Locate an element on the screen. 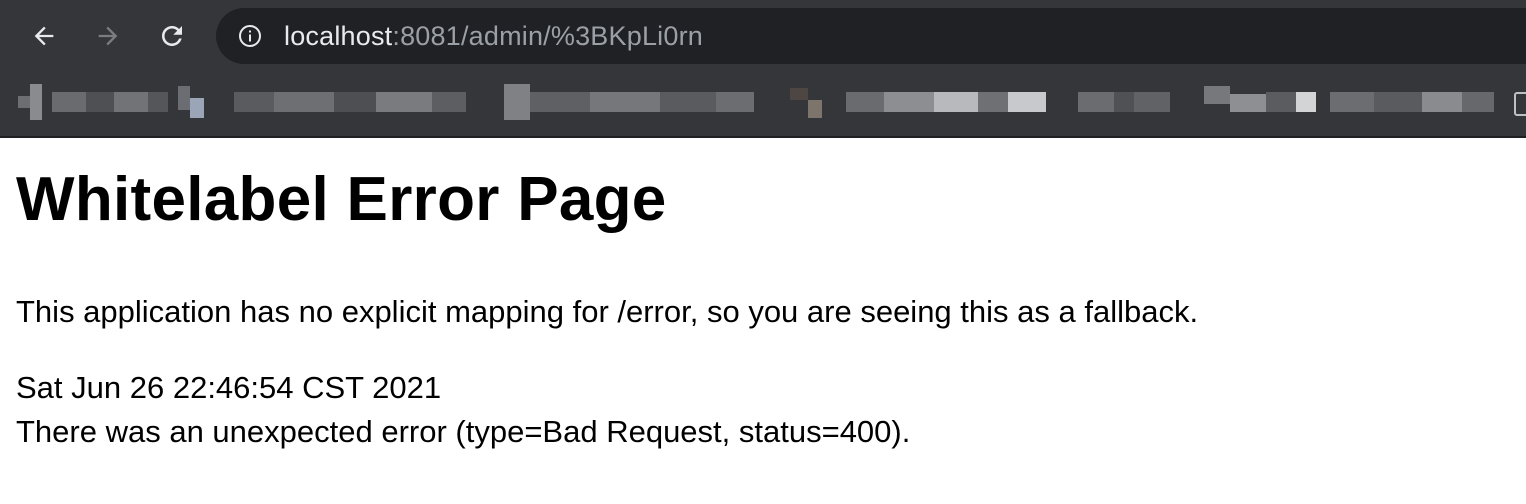  reload-icon is located at coordinates (172, 36).